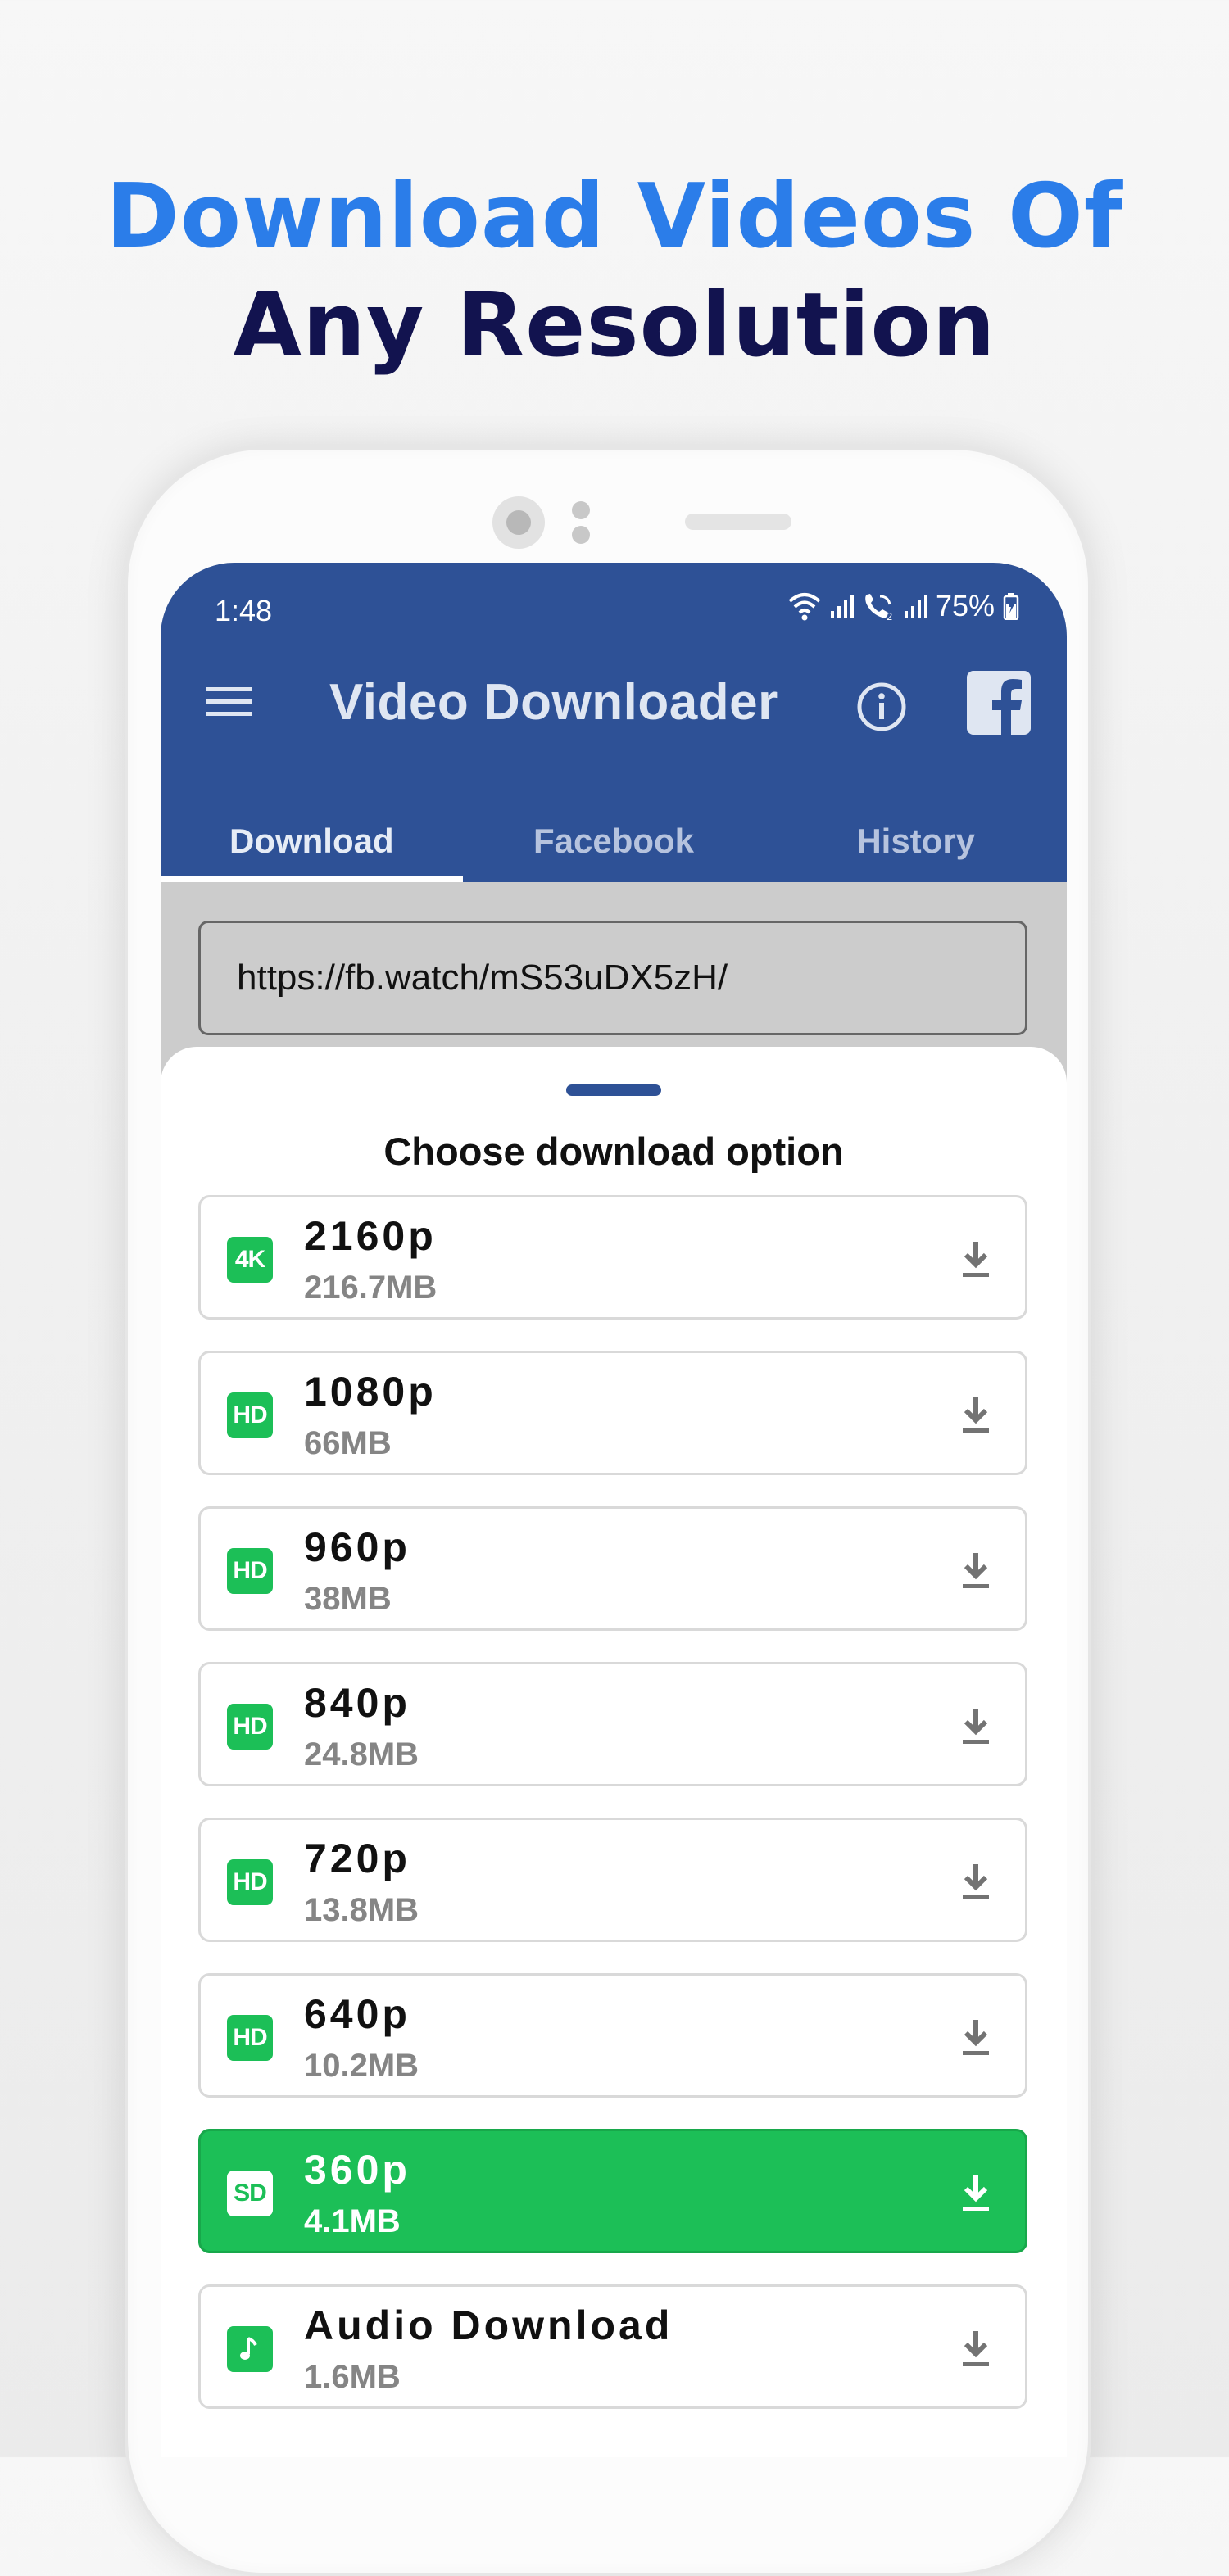 The height and width of the screenshot is (2576, 1229). What do you see at coordinates (614, 216) in the screenshot?
I see `headline-line-1: Download Videos Of` at bounding box center [614, 216].